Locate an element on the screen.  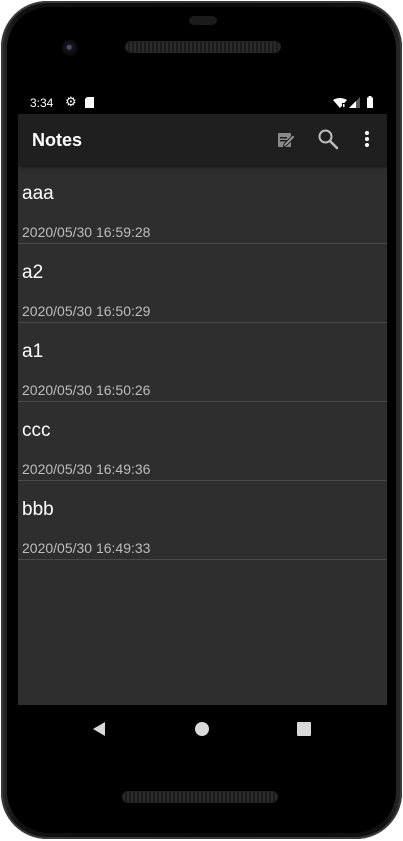
wifi-icon is located at coordinates (340, 103).